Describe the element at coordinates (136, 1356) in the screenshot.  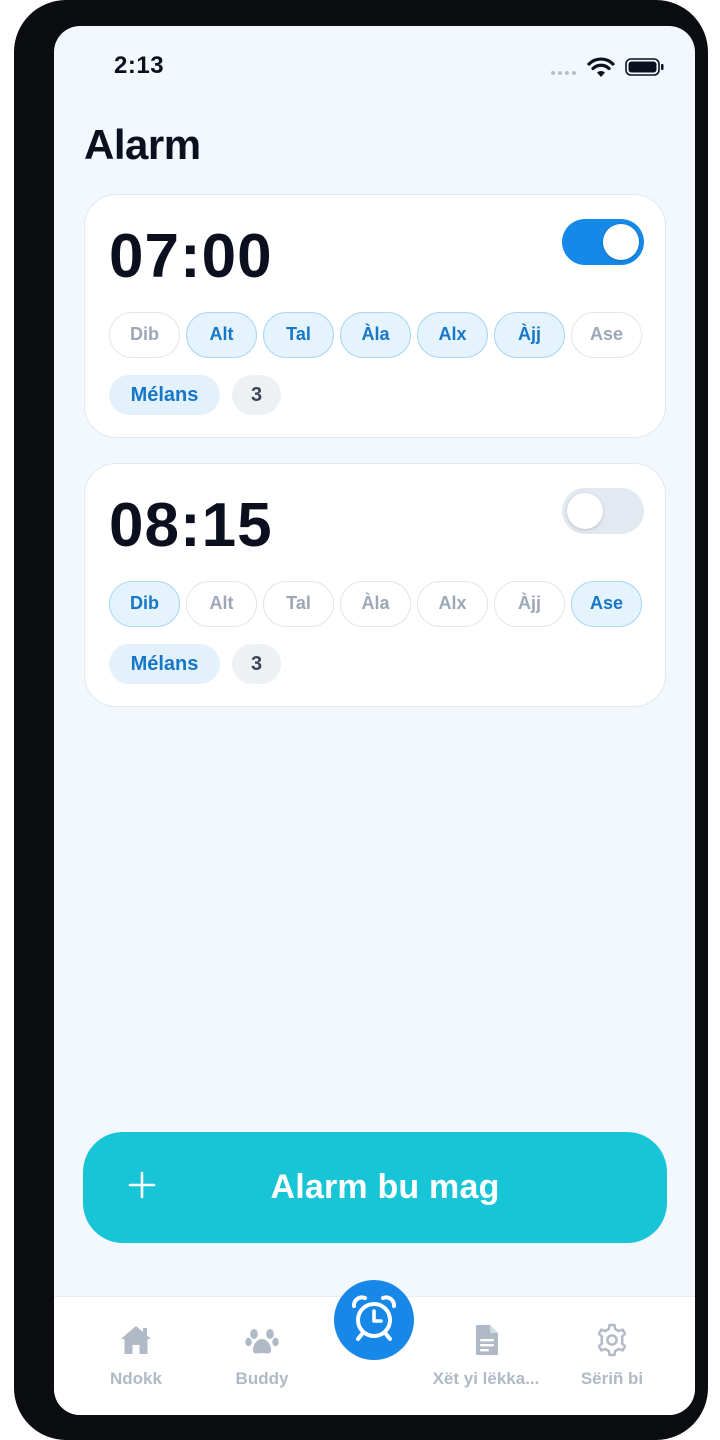
I see `tab-home: Ndokk` at that location.